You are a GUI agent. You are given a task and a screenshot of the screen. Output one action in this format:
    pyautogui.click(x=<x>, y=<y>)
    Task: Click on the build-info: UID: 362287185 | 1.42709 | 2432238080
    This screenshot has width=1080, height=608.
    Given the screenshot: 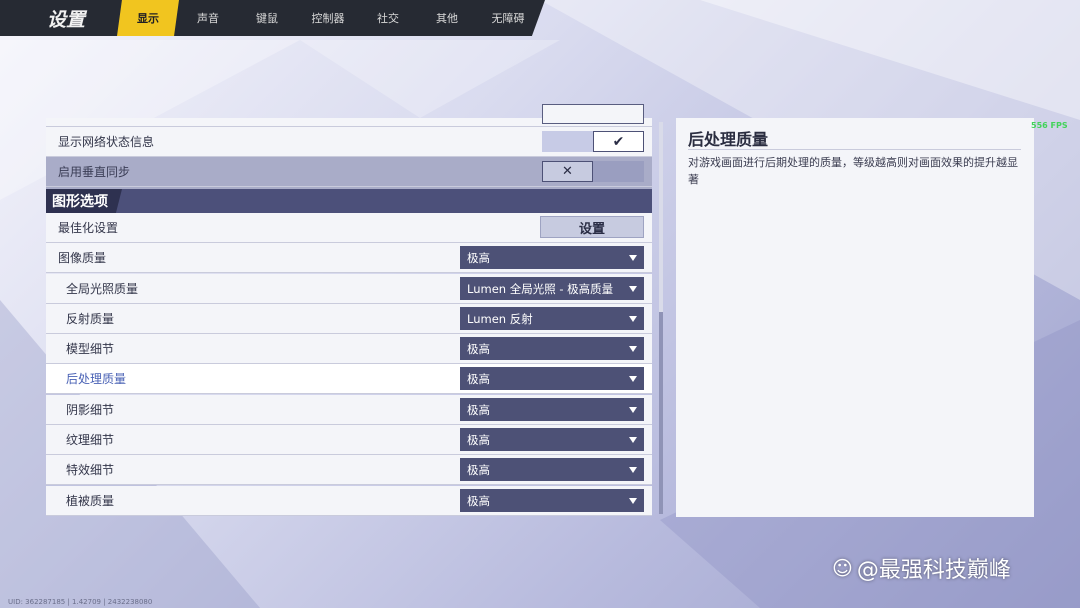 What is the action you would take?
    pyautogui.click(x=80, y=602)
    